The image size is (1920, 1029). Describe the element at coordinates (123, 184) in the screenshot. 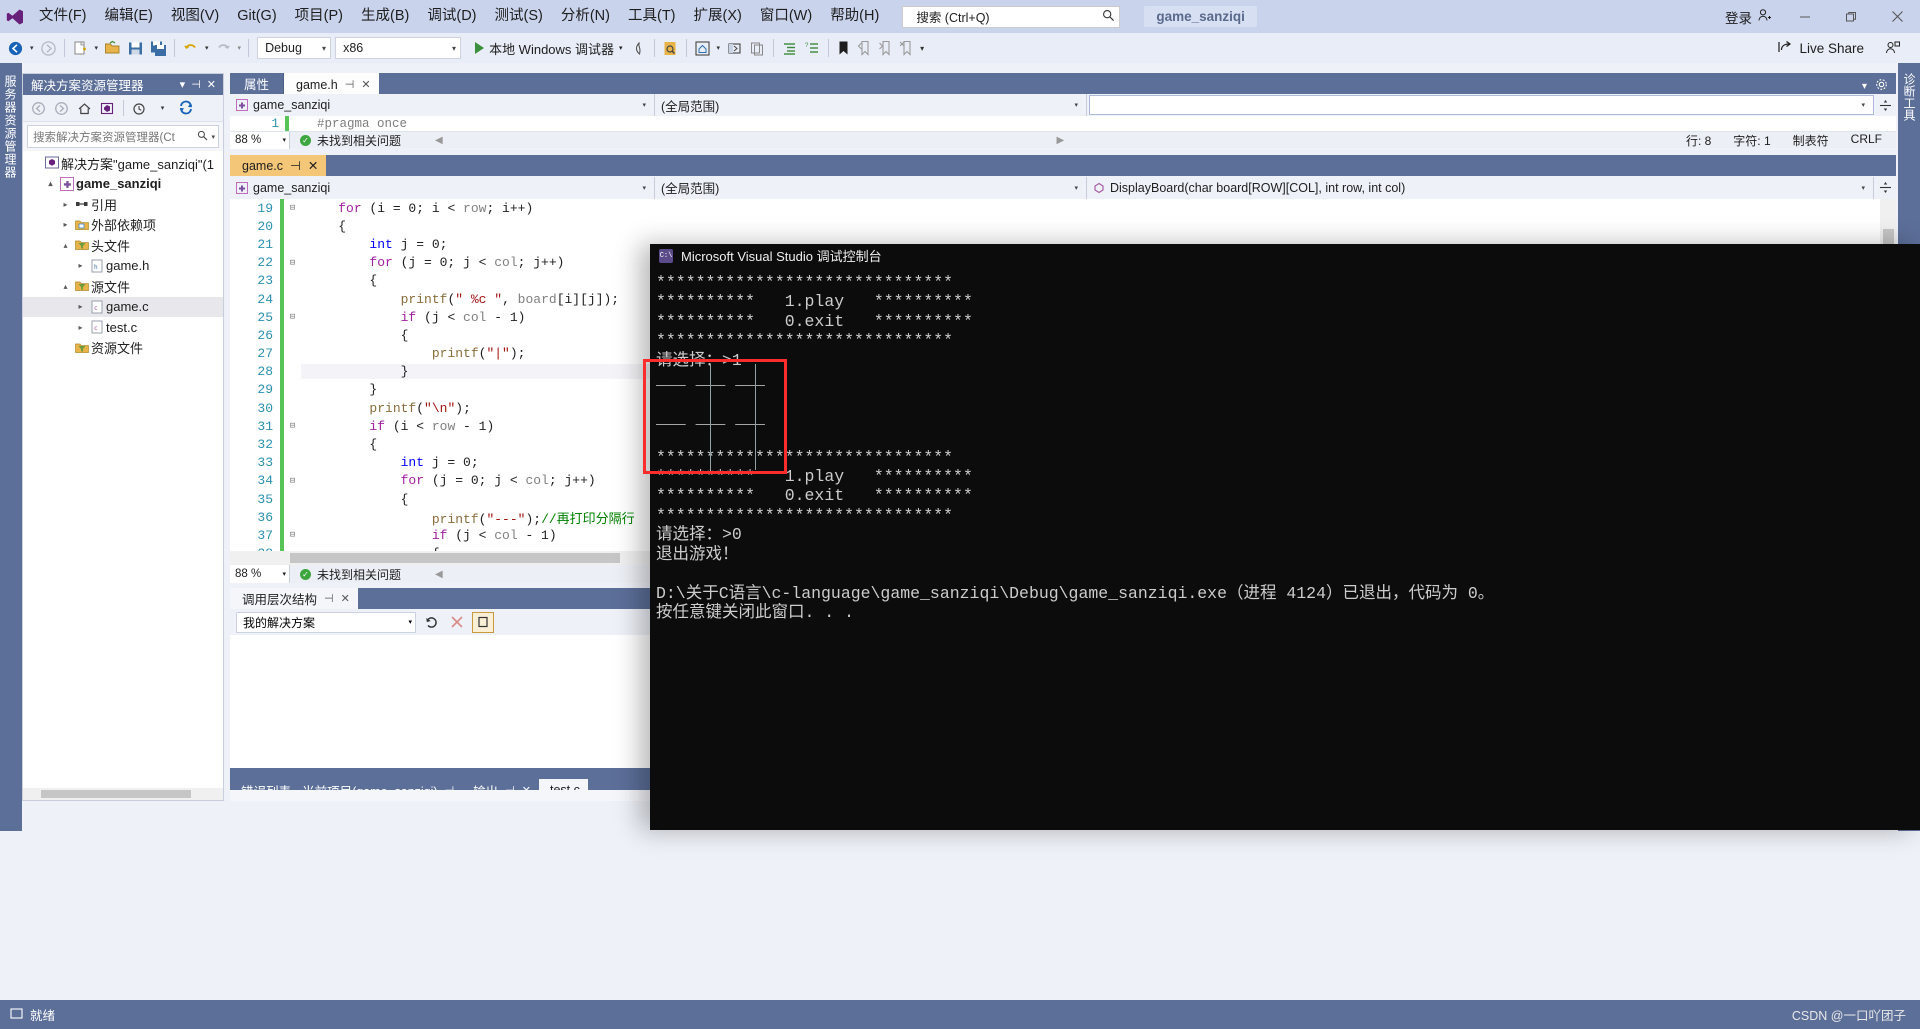

I see `solution-tree-item-1: ▴ game_sanziqi` at that location.